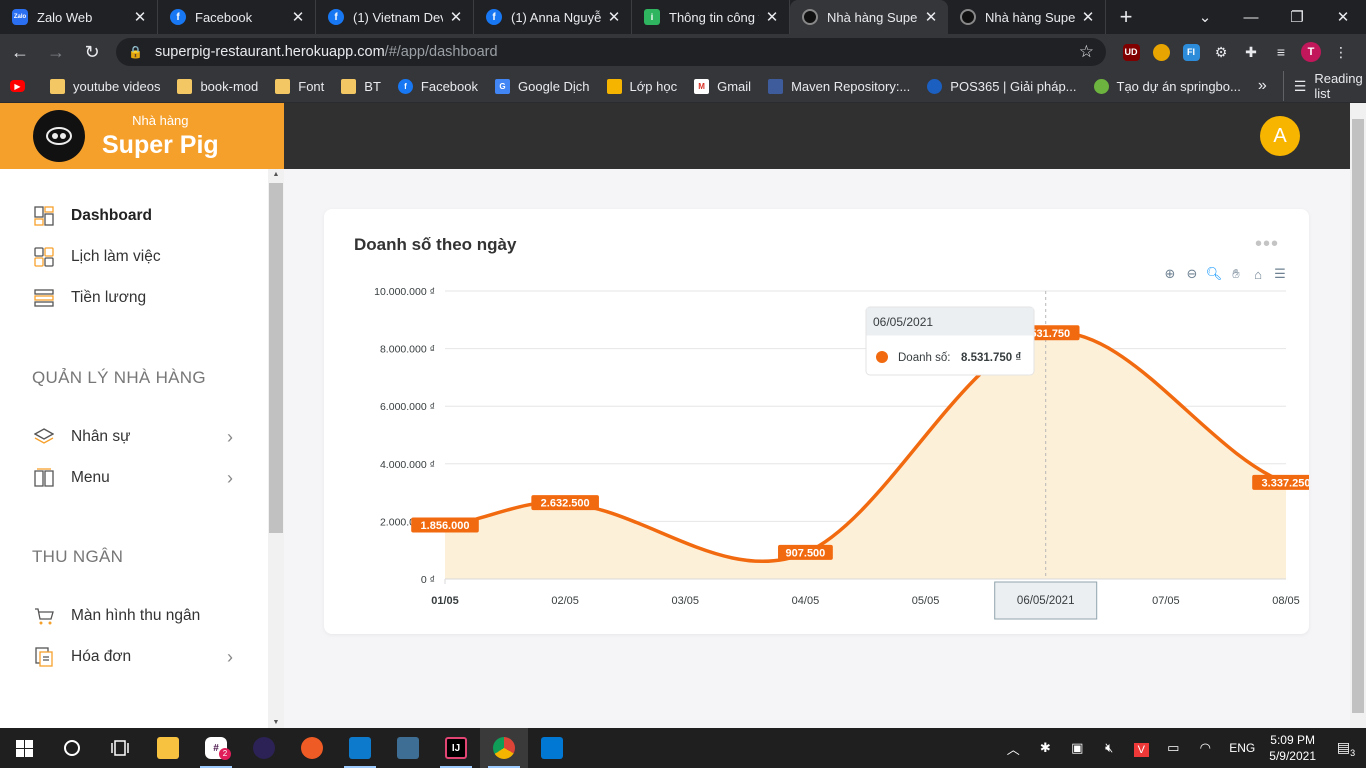  What do you see at coordinates (1251, 17) in the screenshot?
I see `minimize-button: —` at bounding box center [1251, 17].